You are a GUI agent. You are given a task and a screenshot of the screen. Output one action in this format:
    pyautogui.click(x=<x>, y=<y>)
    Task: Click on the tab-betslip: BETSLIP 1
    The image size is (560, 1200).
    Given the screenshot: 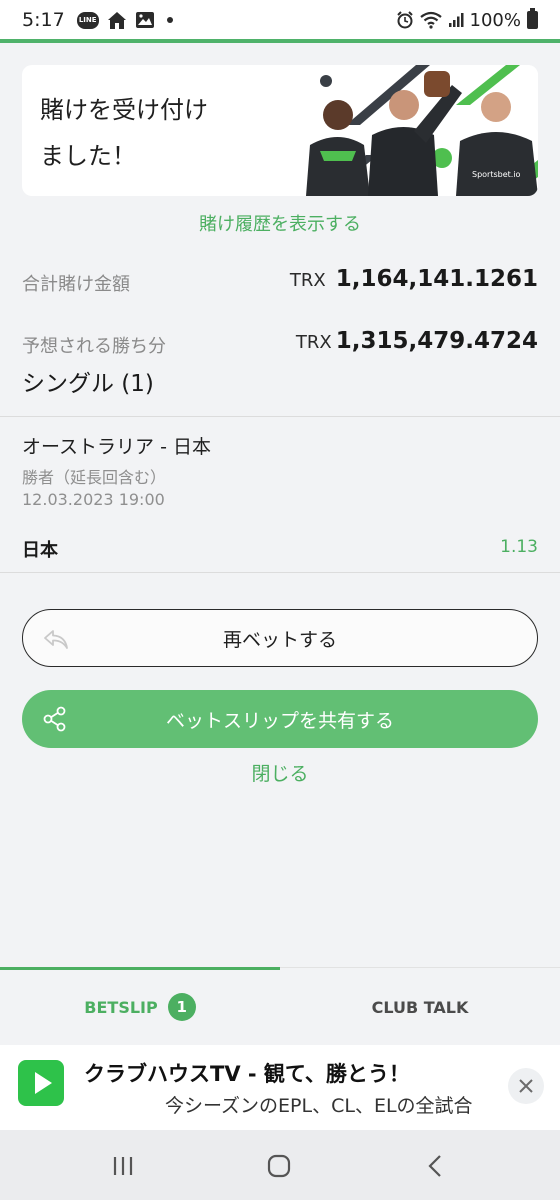 What is the action you would take?
    pyautogui.click(x=140, y=1007)
    